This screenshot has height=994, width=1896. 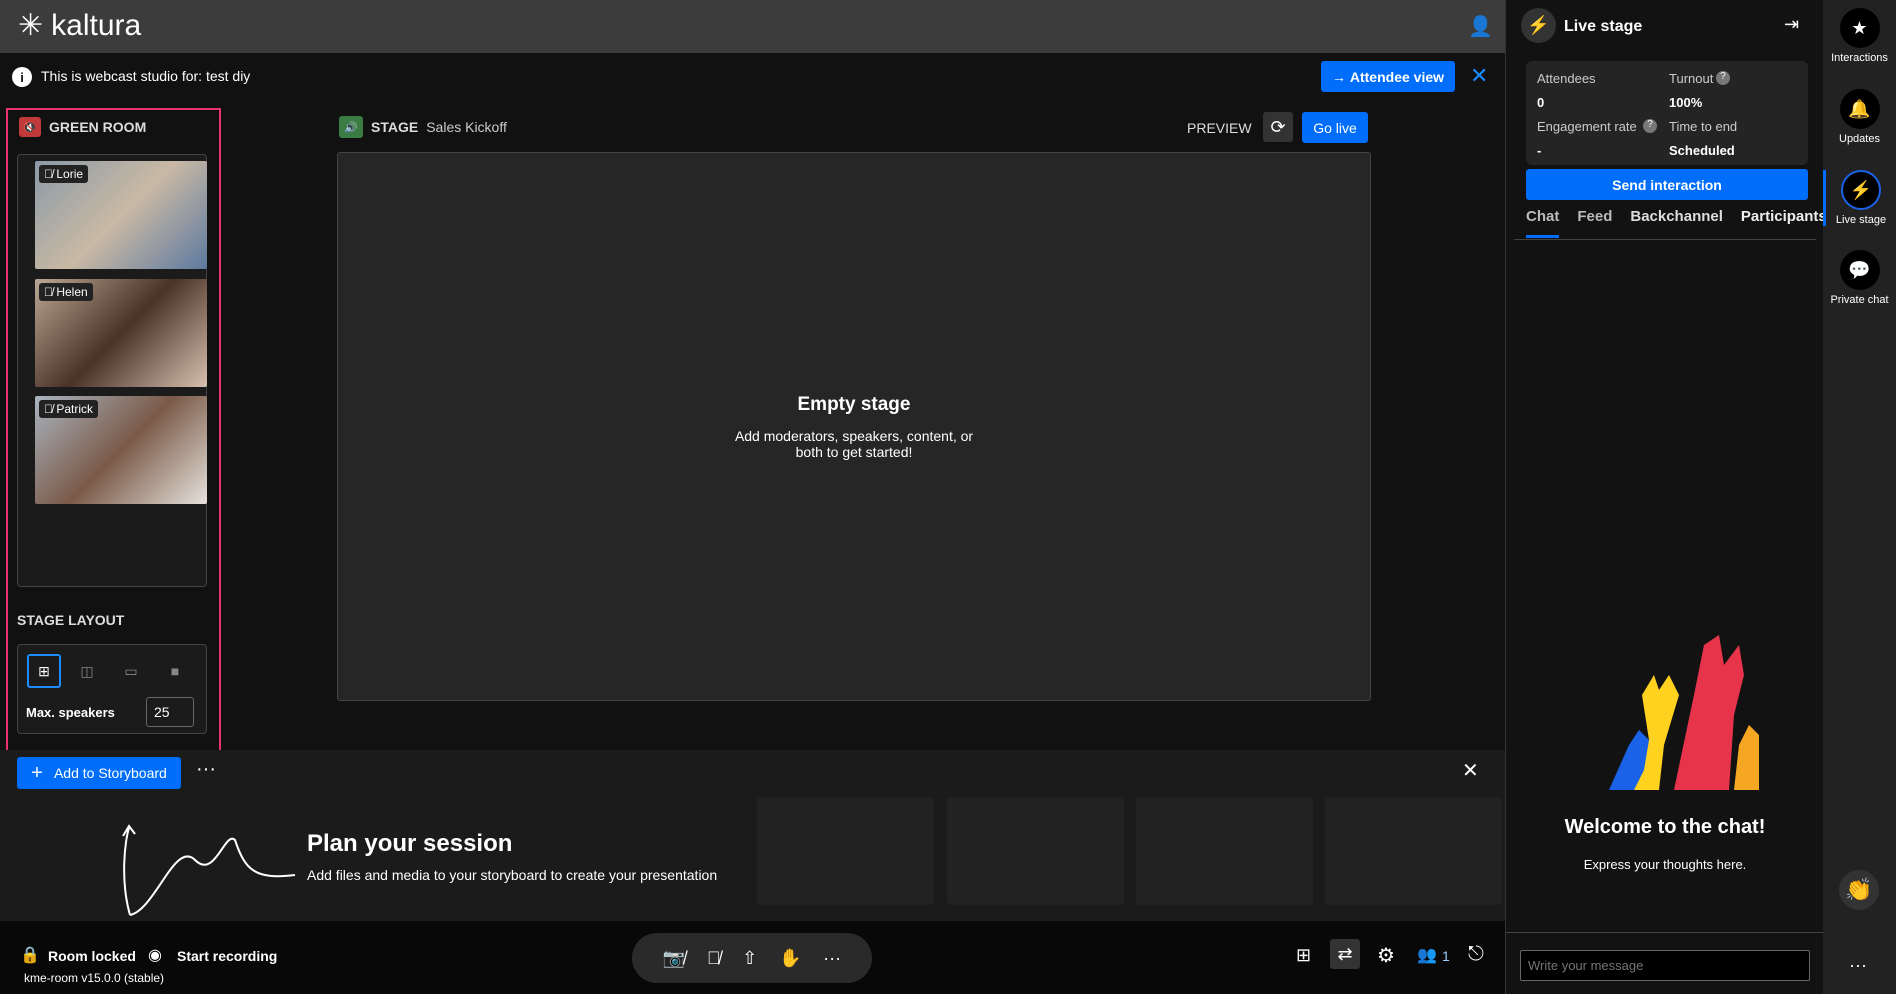 I want to click on rail-item-private-chat: 💬 Private chat, so click(x=1859, y=278).